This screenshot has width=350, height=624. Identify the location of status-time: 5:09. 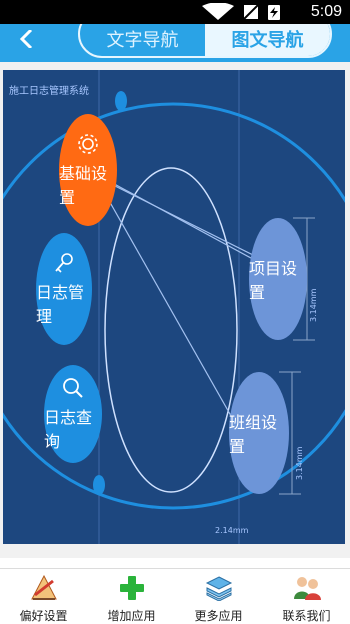
(326, 11).